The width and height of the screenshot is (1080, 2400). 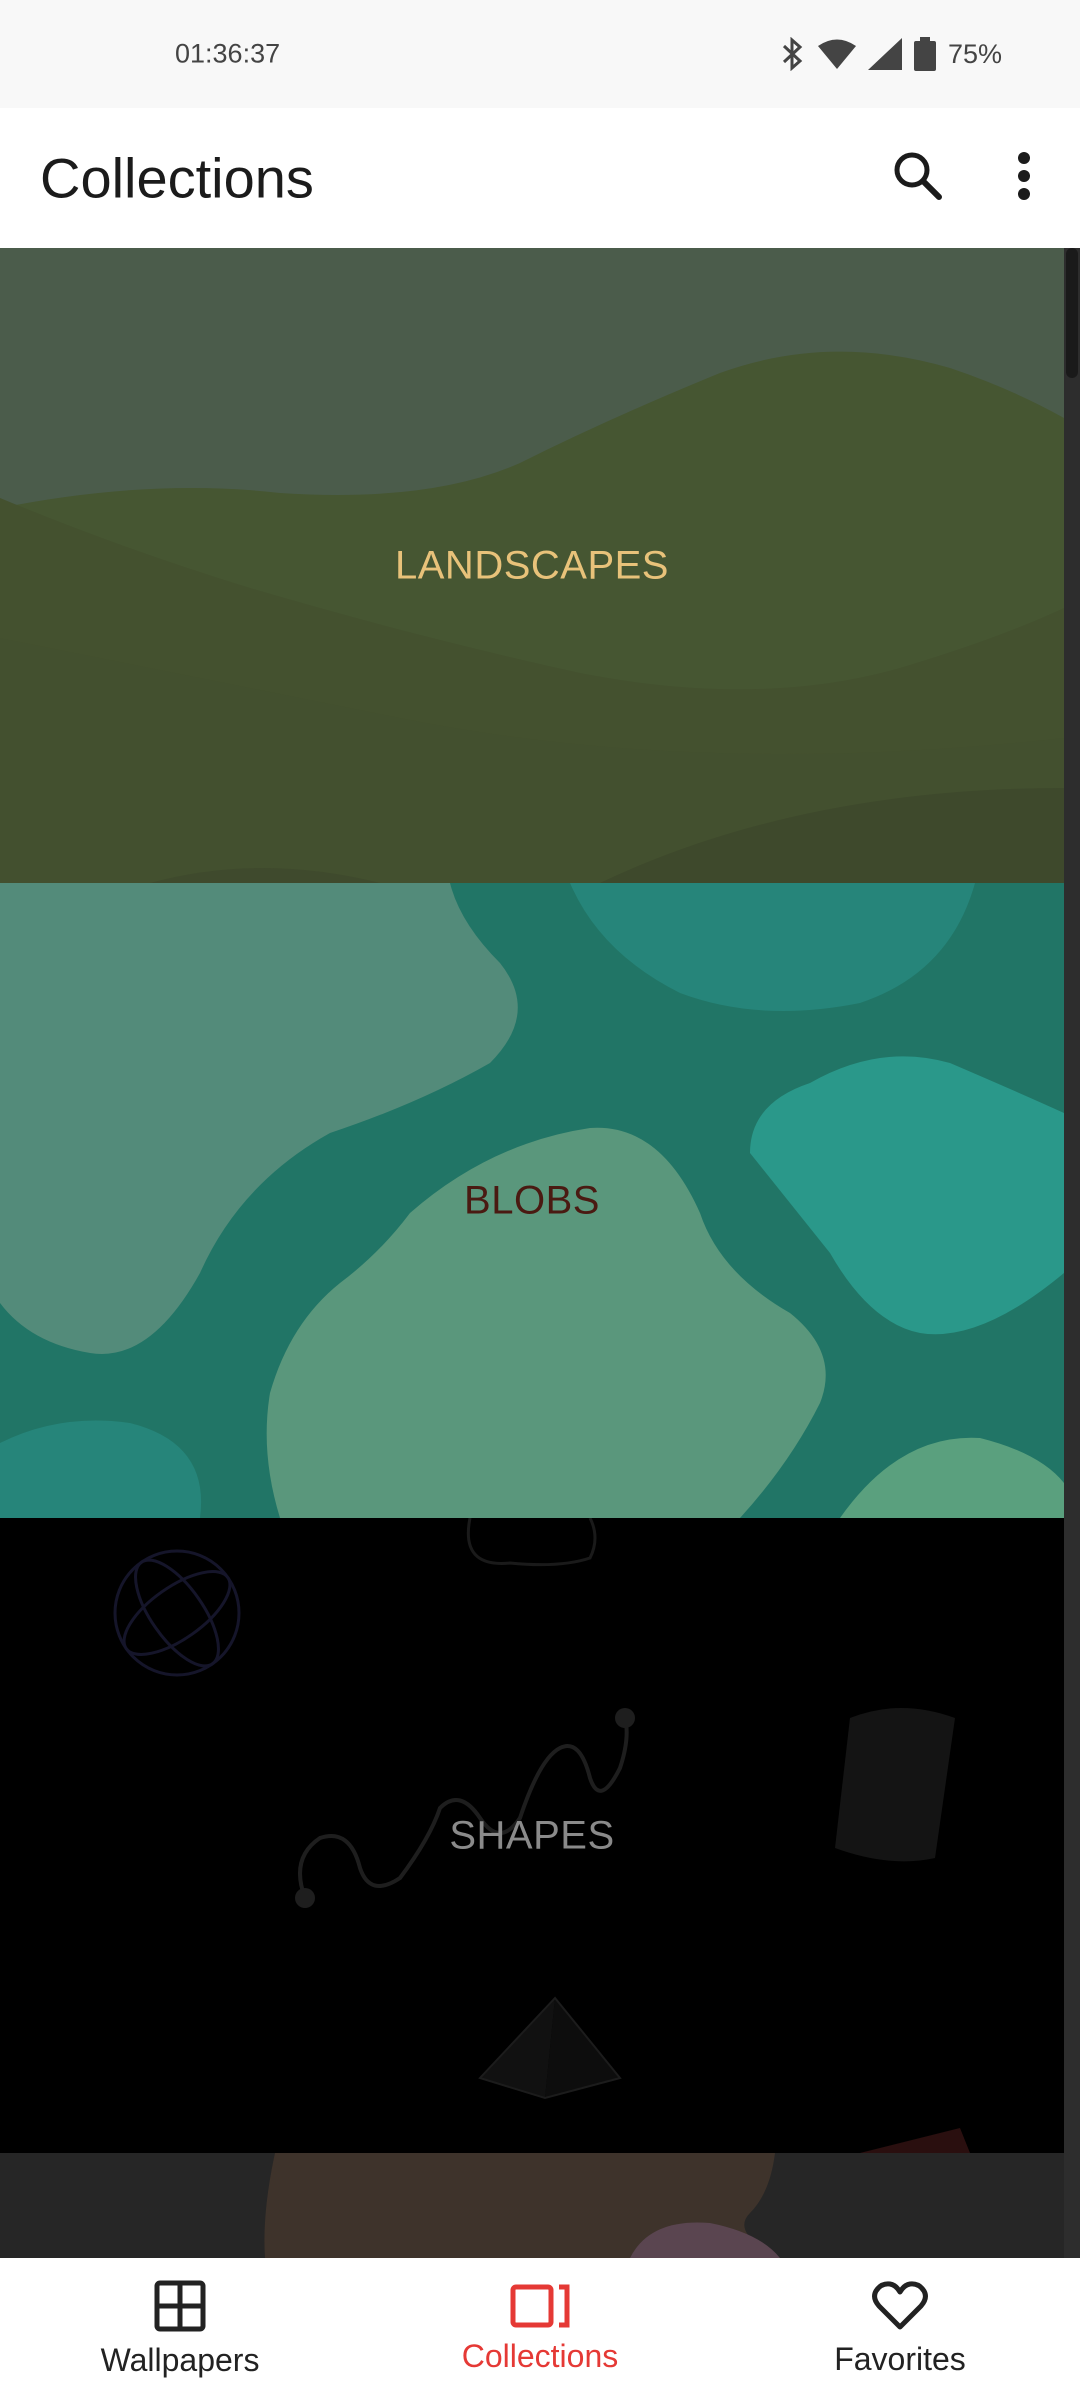 I want to click on nav-label-collections: Collections, so click(x=540, y=2355).